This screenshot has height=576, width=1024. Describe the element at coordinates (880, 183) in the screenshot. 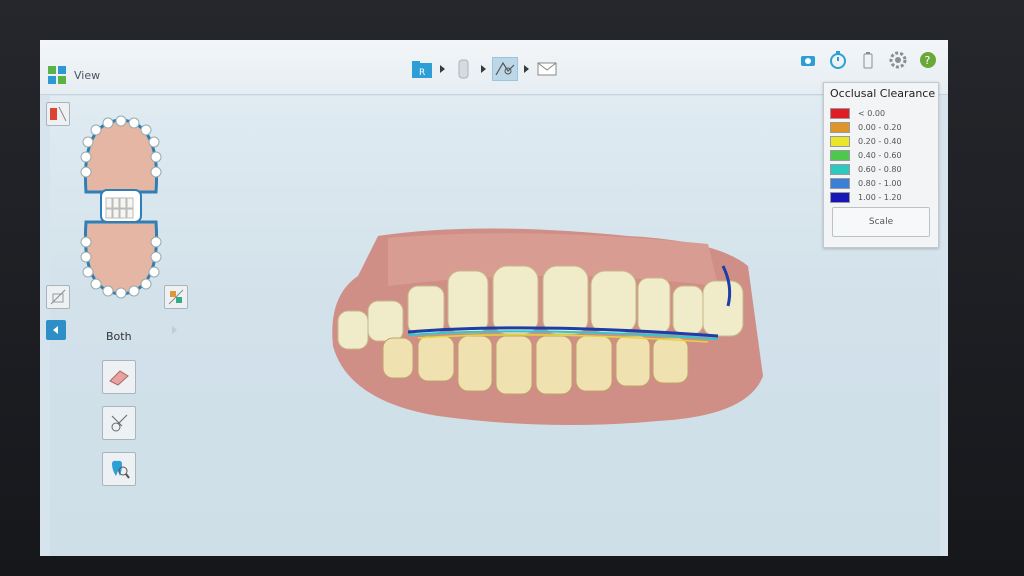

I see `legend-item-label: 0.80 - 1.00` at that location.